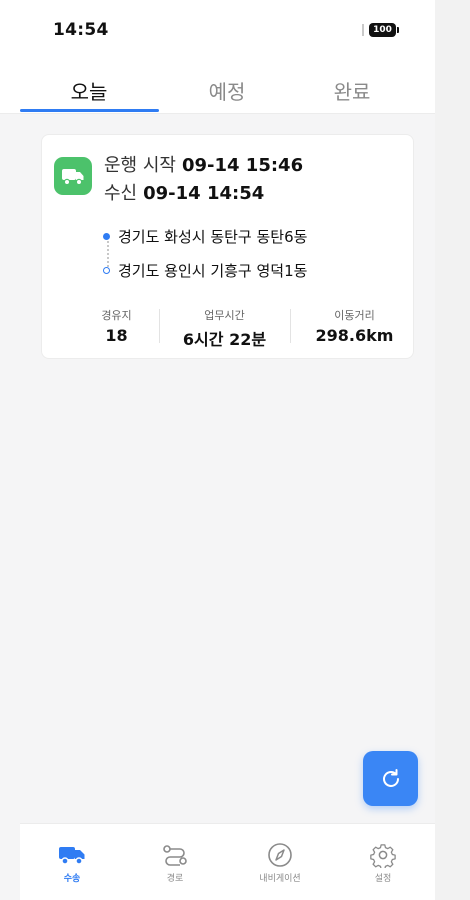 Image resolution: width=470 pixels, height=900 pixels. I want to click on nav-label: 경로, so click(175, 879).